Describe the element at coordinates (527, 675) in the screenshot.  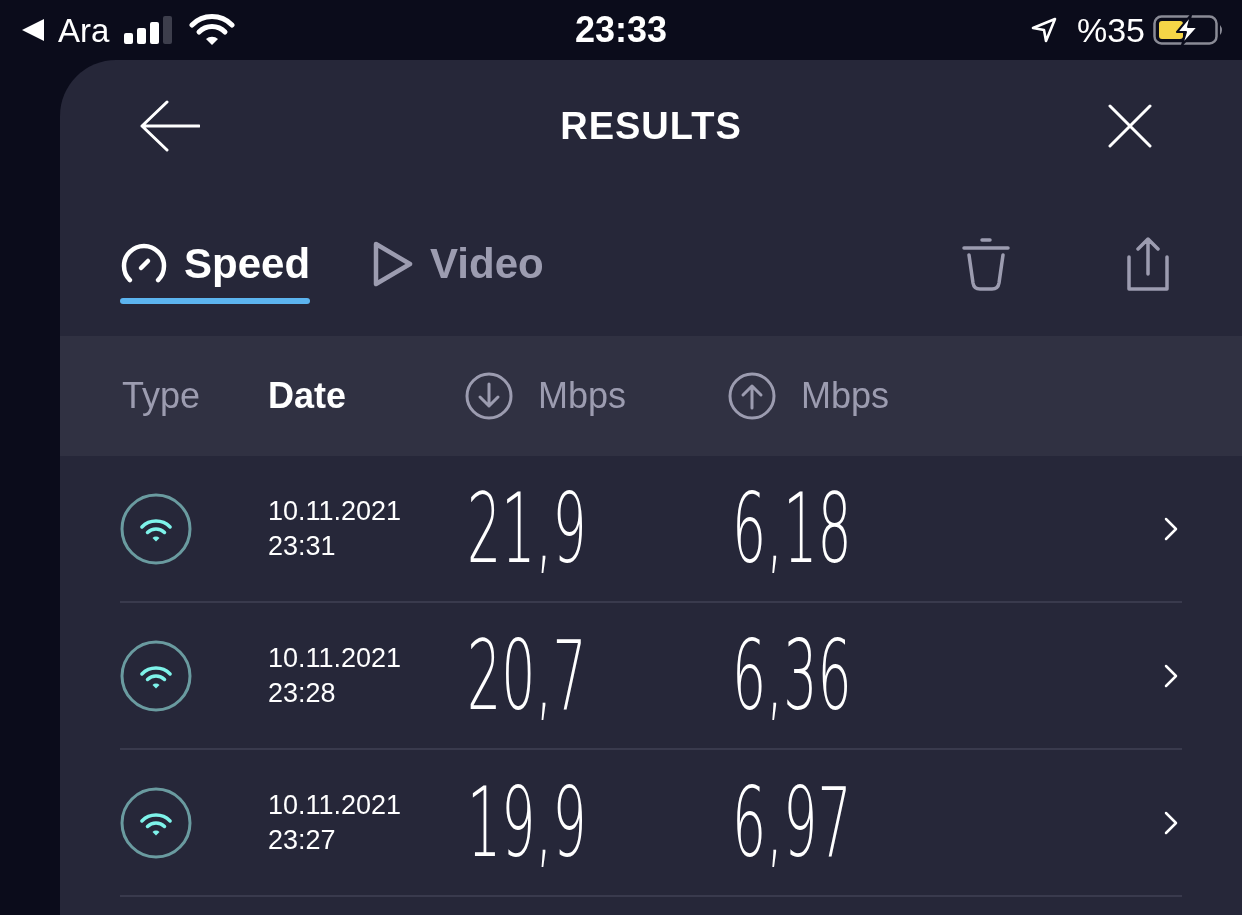
I see `download-speed: 20,7` at that location.